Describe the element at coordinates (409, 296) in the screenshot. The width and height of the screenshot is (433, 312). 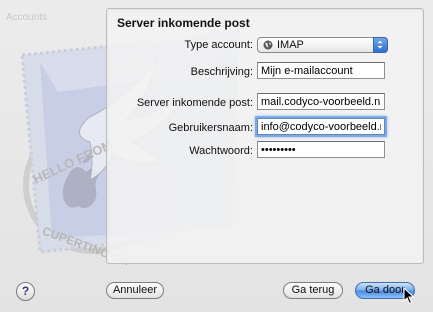
I see `mouse-pointer-icon` at that location.